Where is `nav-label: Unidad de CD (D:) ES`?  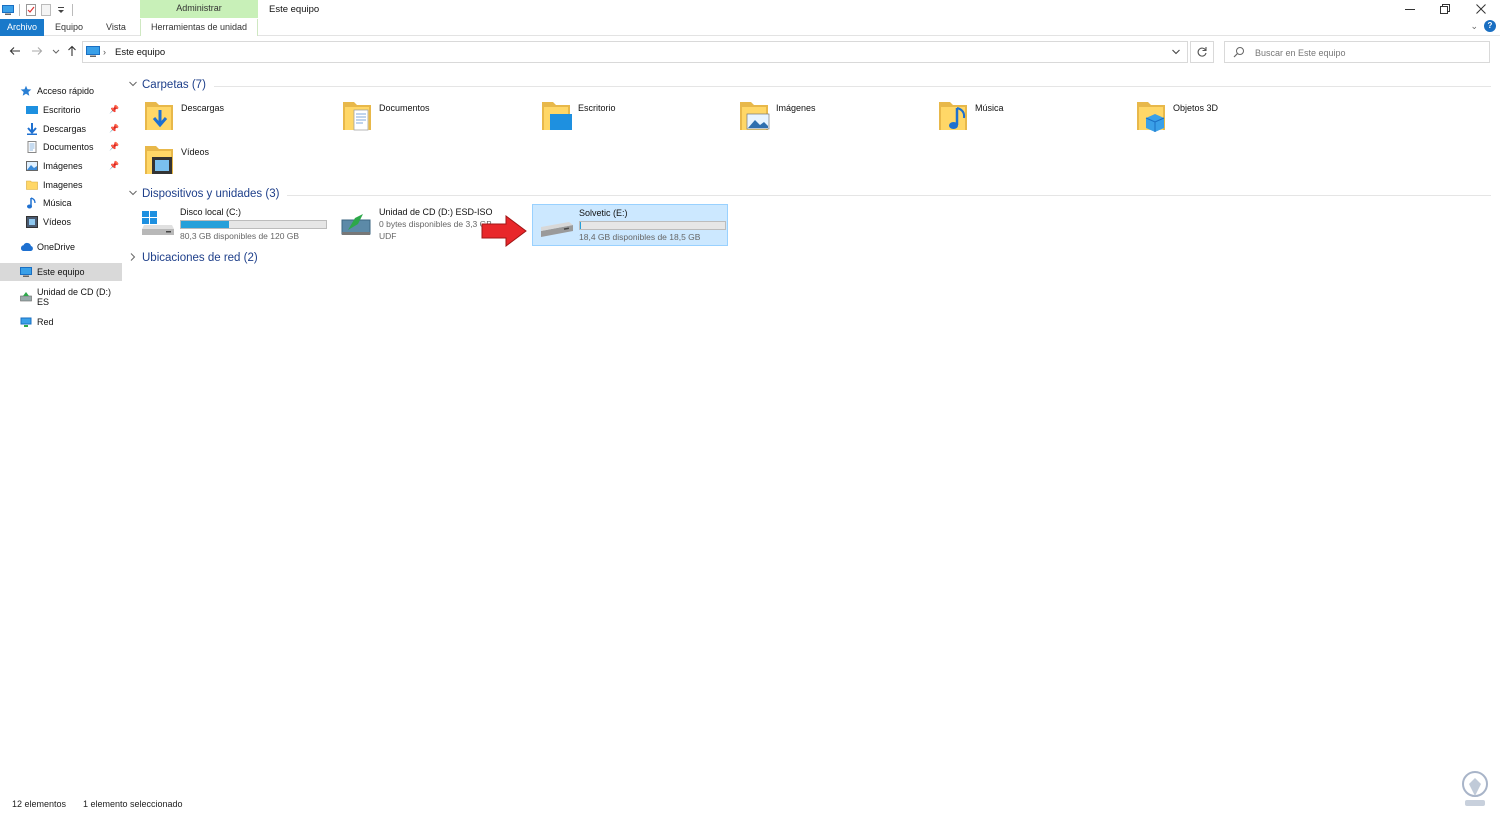
nav-label: Unidad de CD (D:) ES is located at coordinates (74, 297).